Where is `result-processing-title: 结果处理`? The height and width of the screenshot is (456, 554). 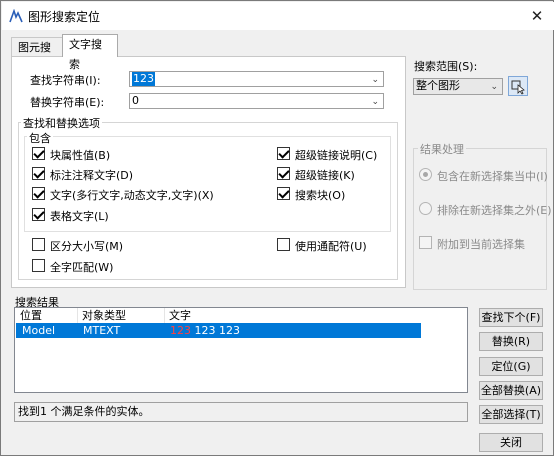
result-processing-title: 结果处理 is located at coordinates (442, 149).